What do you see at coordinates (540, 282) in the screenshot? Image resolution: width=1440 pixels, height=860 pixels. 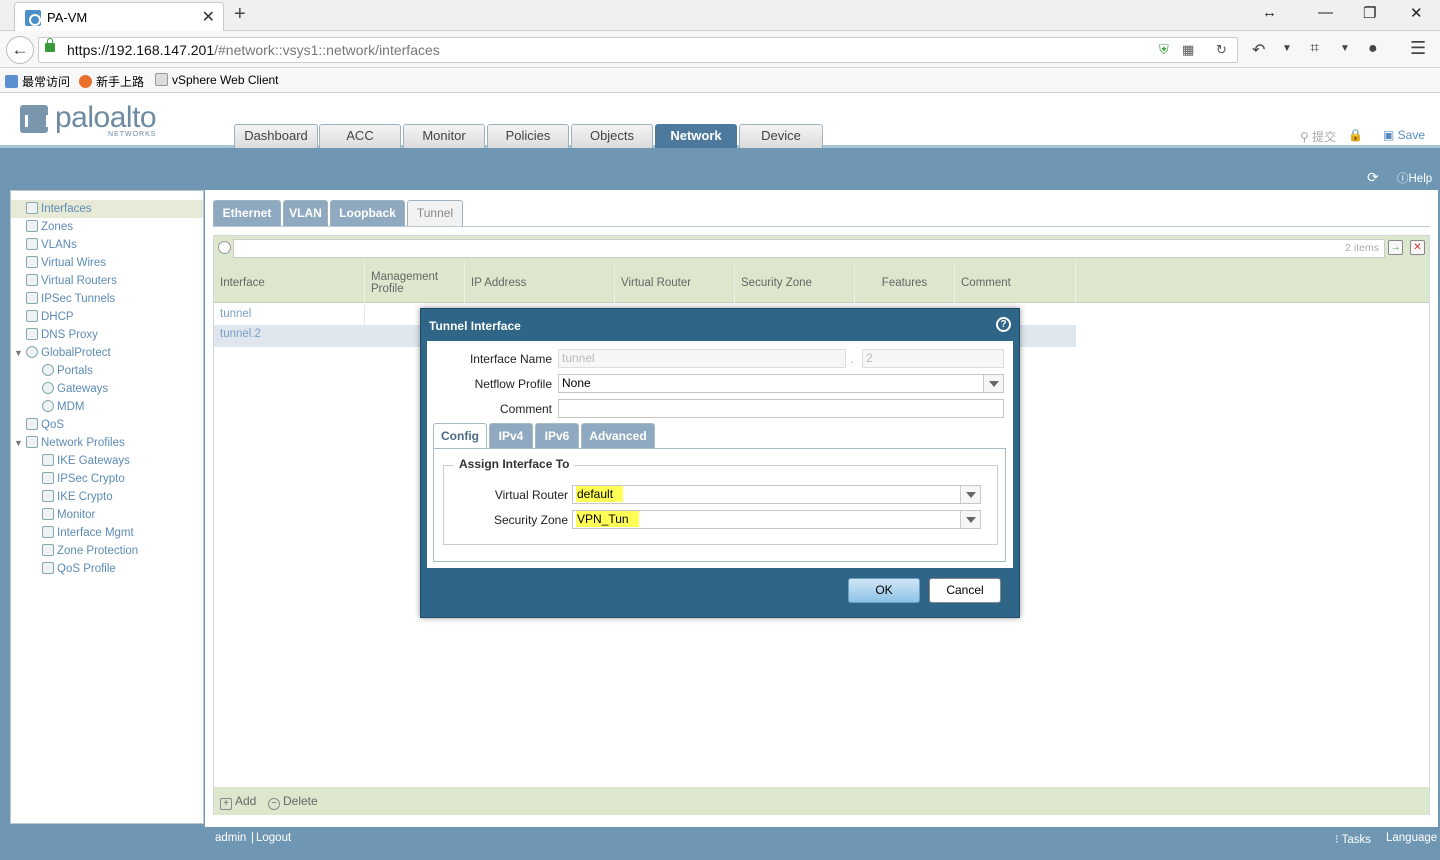 I see `column-header: IP Address` at bounding box center [540, 282].